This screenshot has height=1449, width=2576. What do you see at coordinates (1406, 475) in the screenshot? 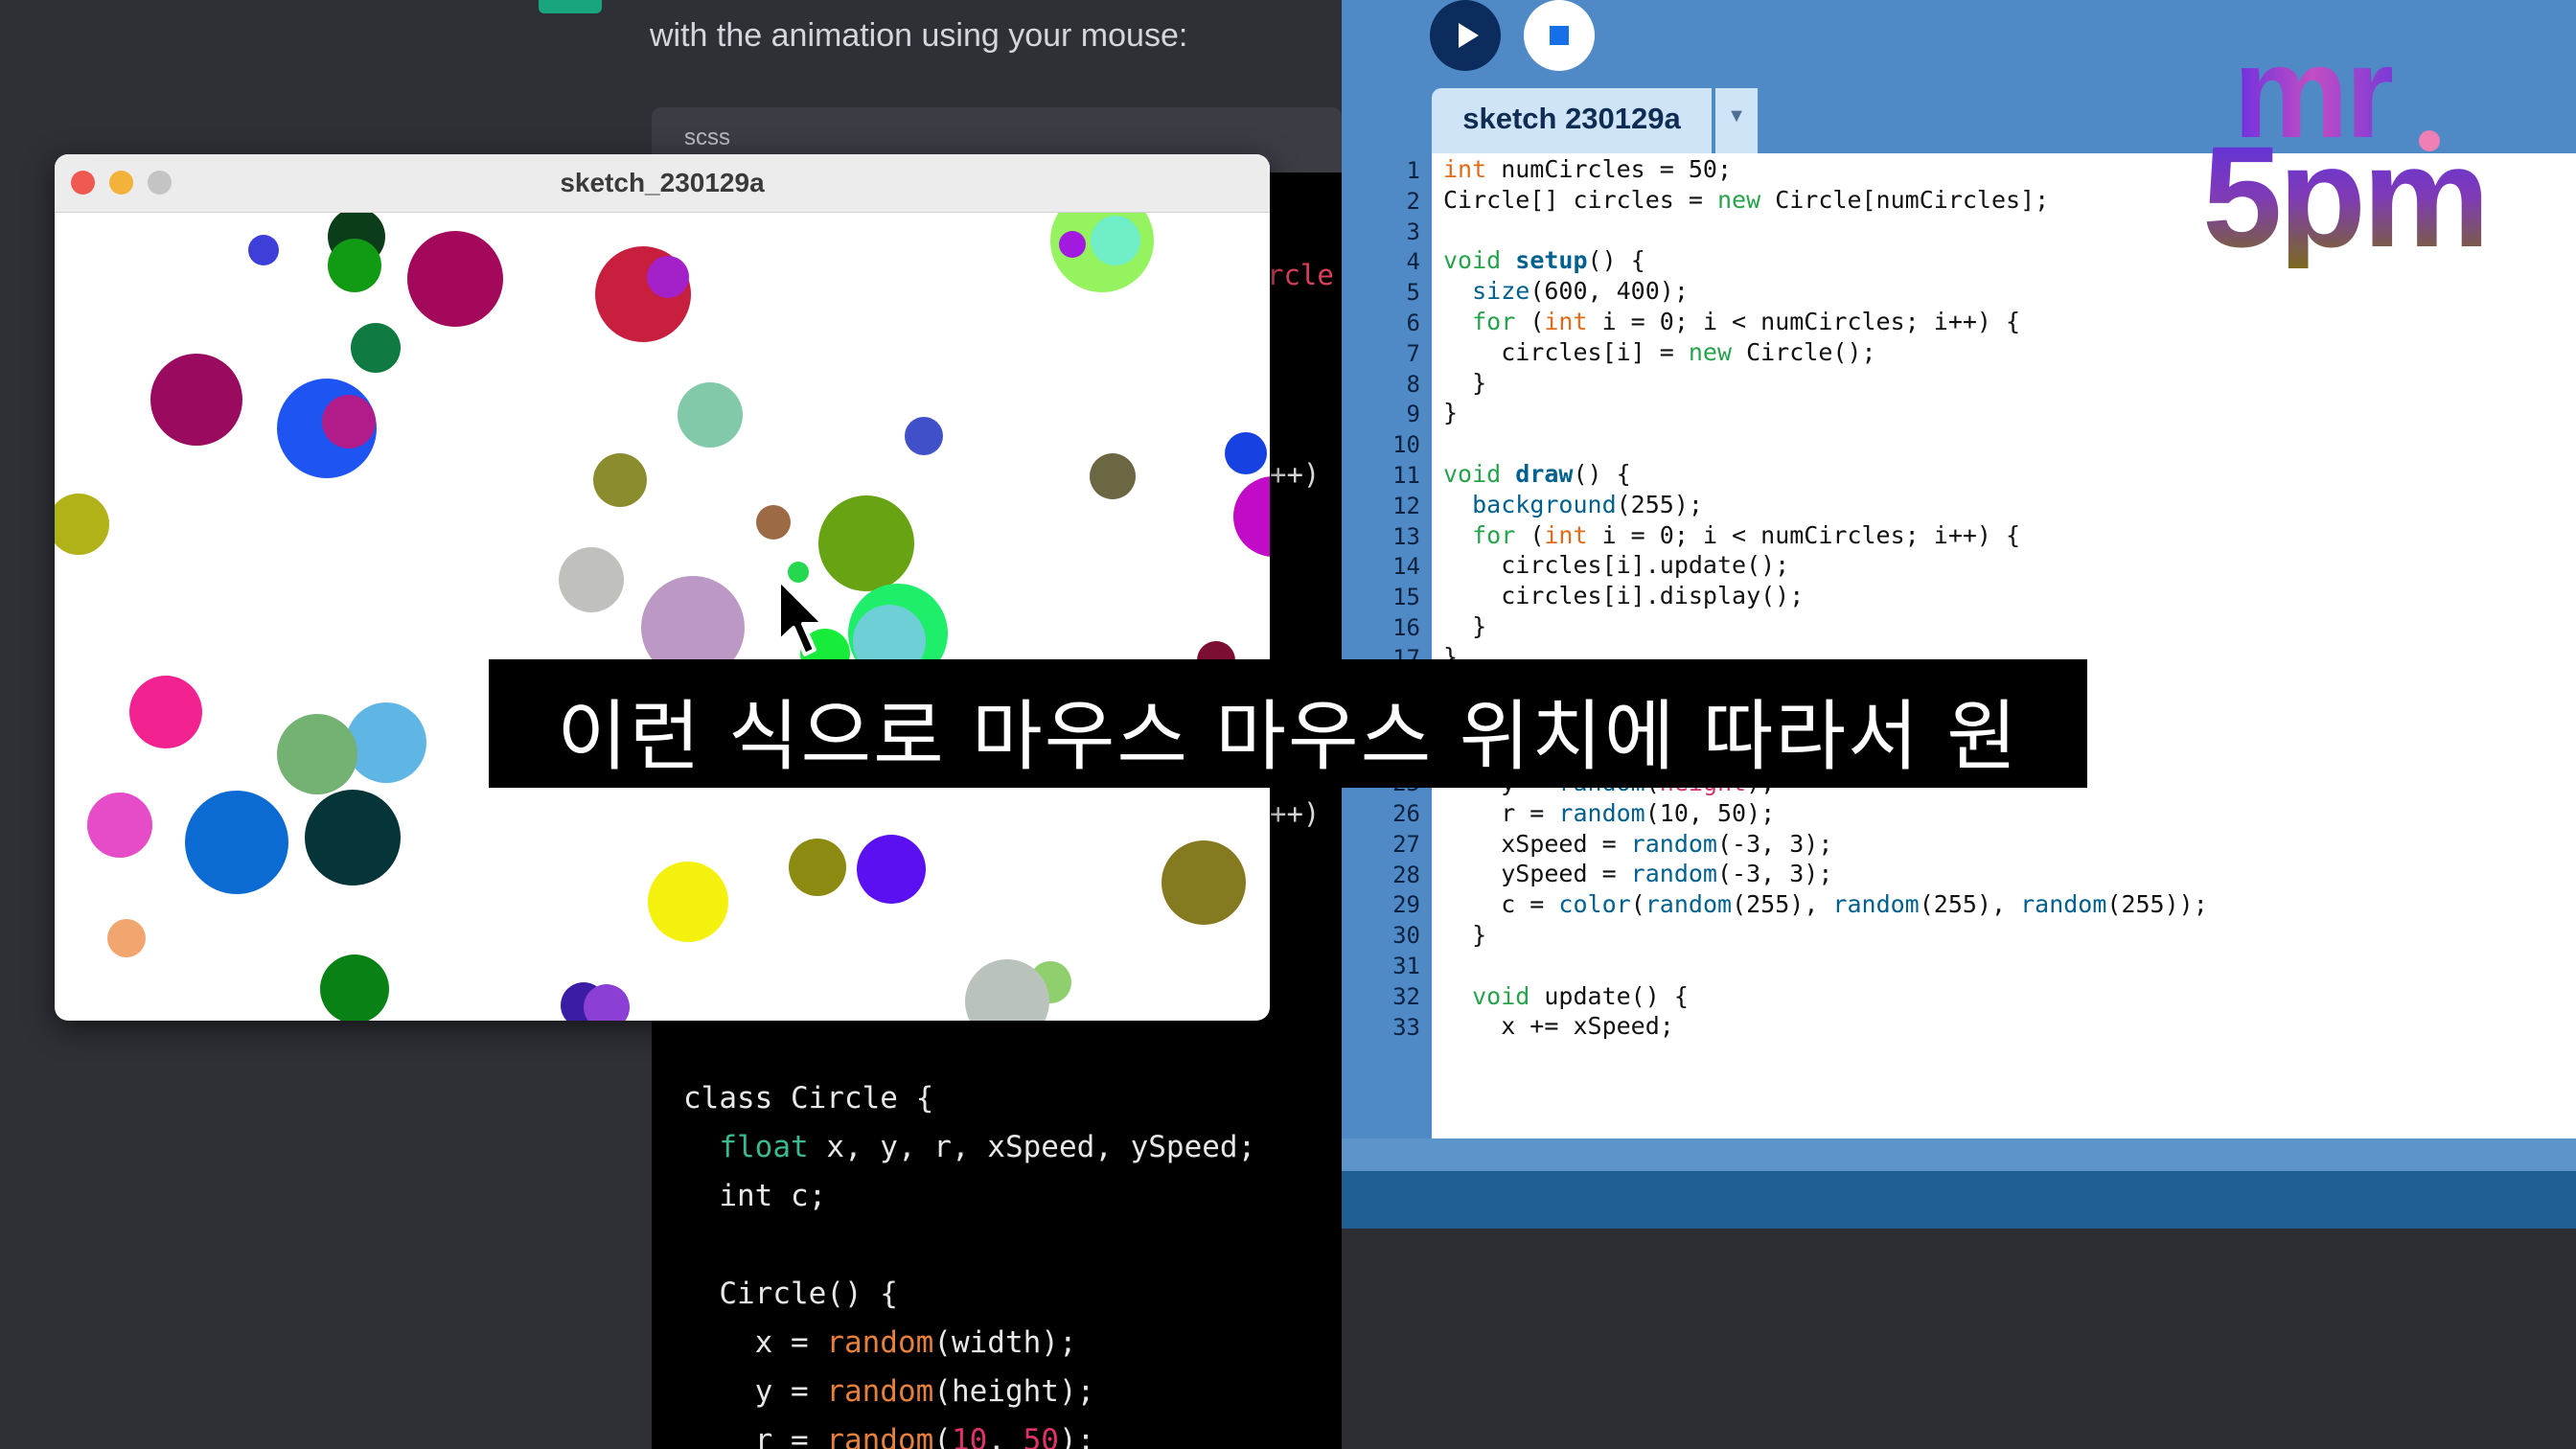
I see `line-number: 11` at bounding box center [1406, 475].